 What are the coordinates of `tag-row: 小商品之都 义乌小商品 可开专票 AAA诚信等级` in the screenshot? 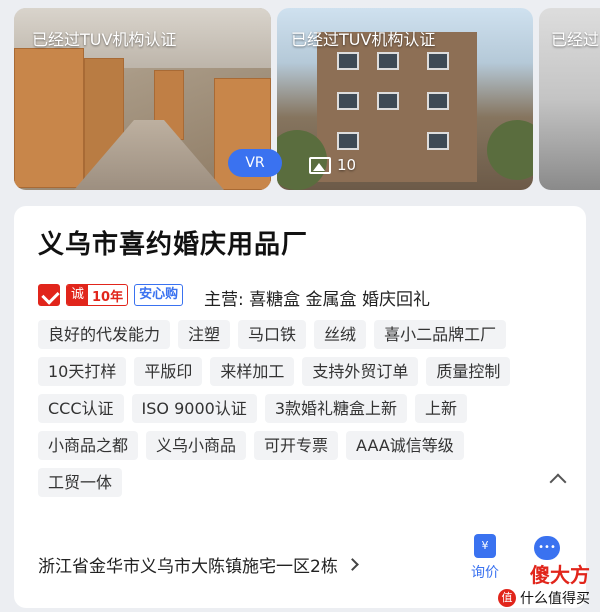 It's located at (298, 445).